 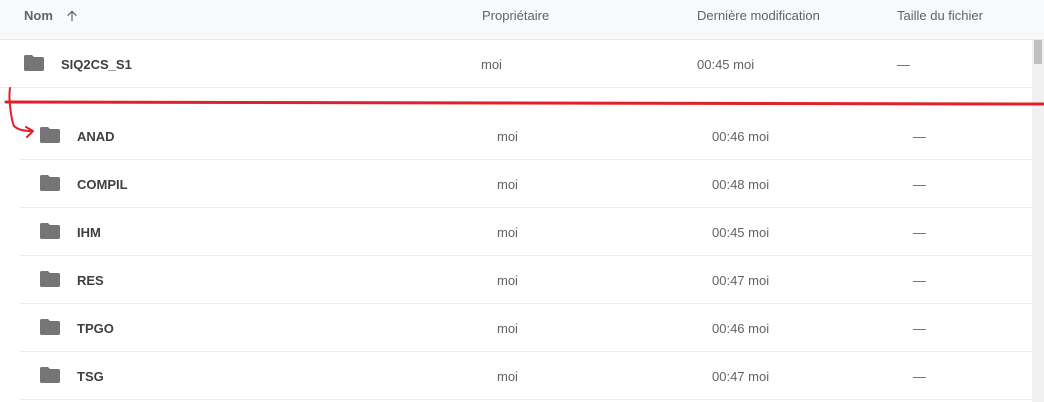 I want to click on folder-name: ANAD, so click(x=96, y=136).